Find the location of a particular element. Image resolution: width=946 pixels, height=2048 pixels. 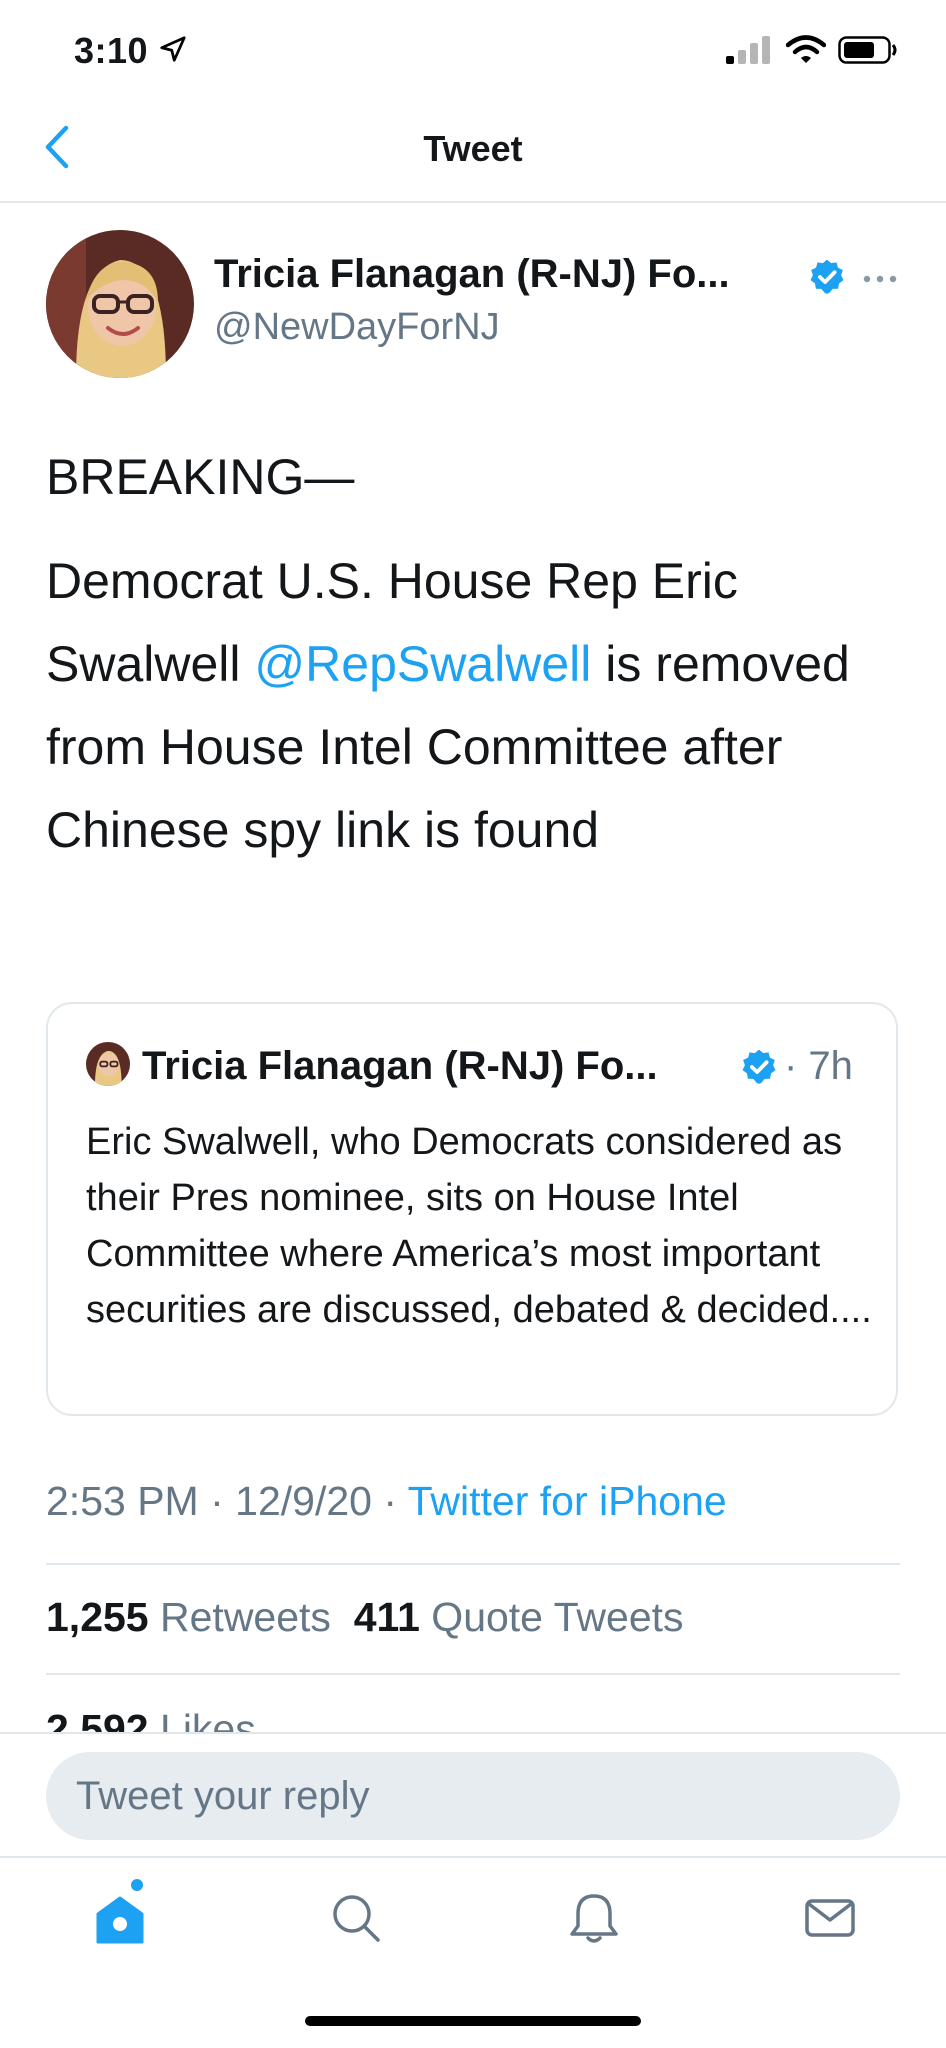

new-content-indicator is located at coordinates (137, 1885).